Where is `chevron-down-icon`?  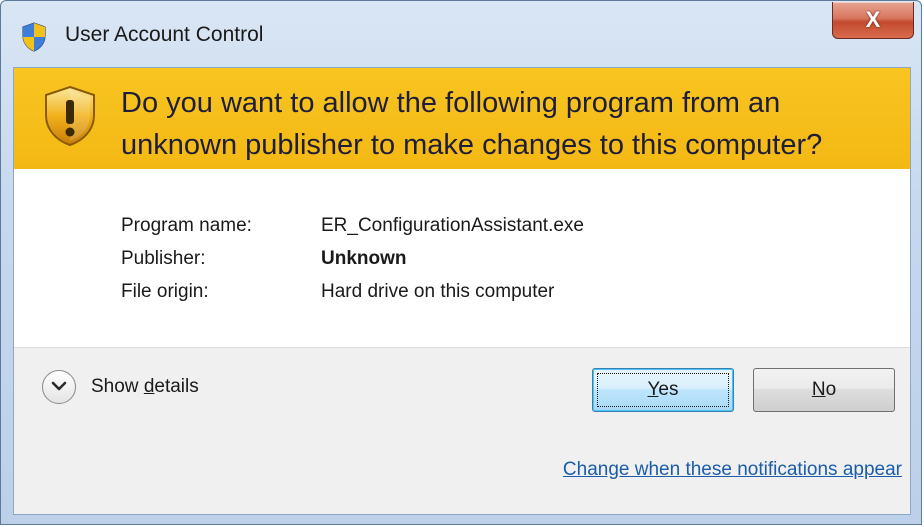
chevron-down-icon is located at coordinates (59, 387).